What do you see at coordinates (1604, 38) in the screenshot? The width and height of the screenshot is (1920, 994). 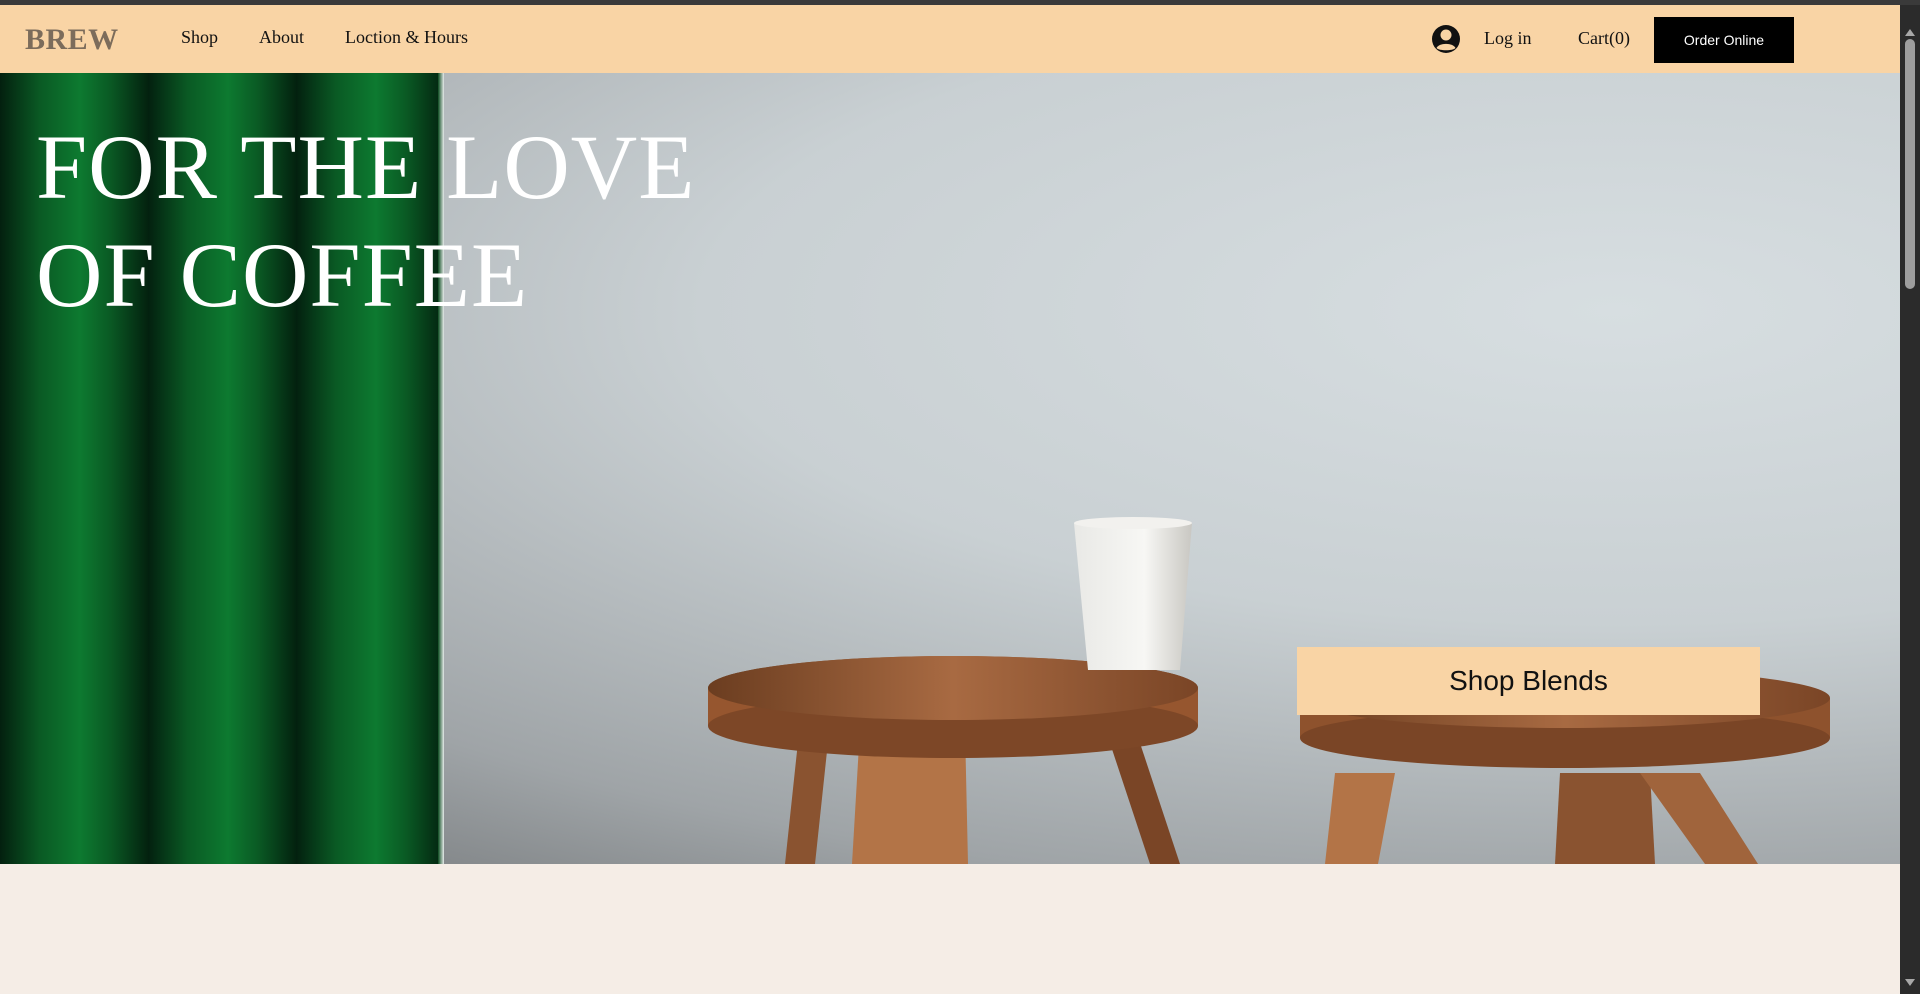 I see `cart-link: Cart(0)` at bounding box center [1604, 38].